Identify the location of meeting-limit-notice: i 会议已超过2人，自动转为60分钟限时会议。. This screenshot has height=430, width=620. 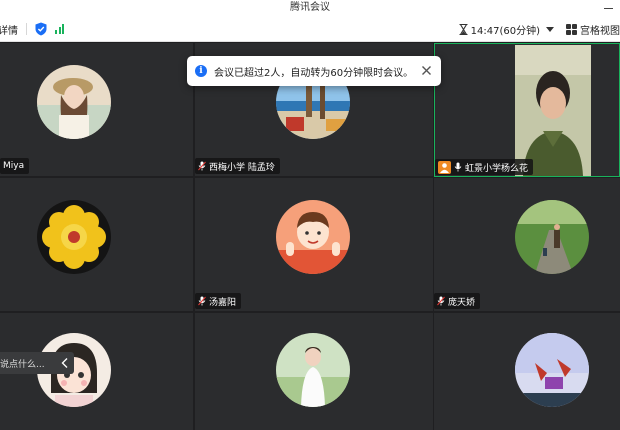
(314, 71).